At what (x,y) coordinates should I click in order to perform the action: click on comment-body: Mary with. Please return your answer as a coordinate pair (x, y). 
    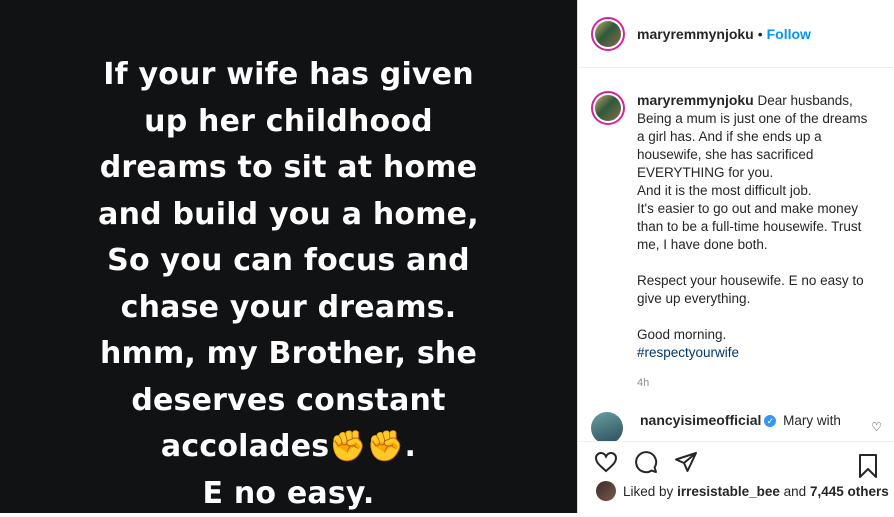
    Looking at the image, I should click on (812, 420).